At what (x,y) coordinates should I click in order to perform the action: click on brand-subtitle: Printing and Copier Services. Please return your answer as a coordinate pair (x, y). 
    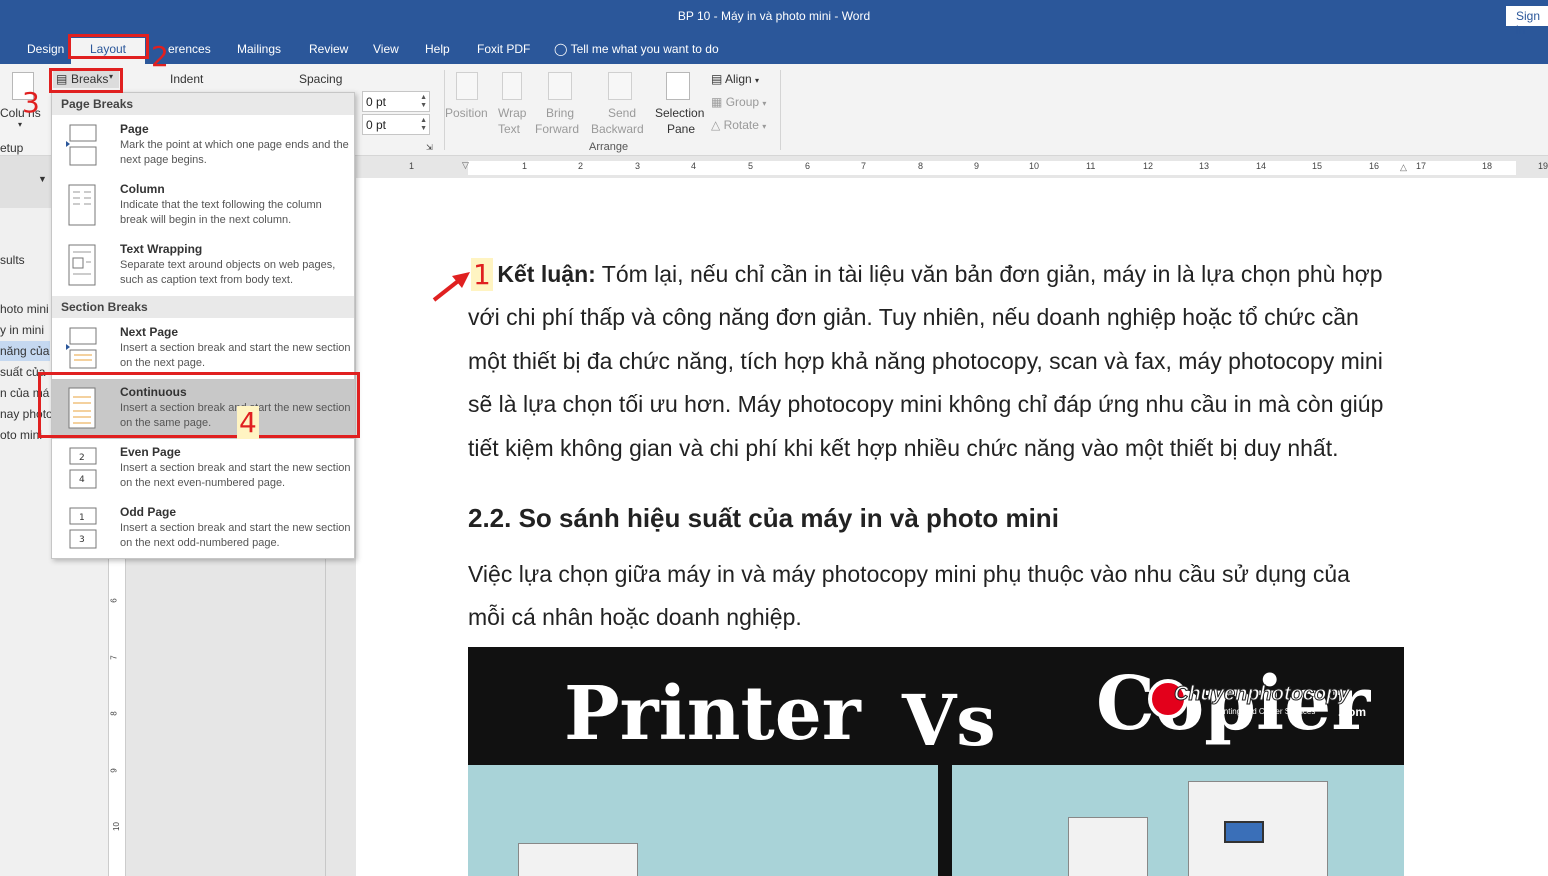
    Looking at the image, I should click on (1265, 711).